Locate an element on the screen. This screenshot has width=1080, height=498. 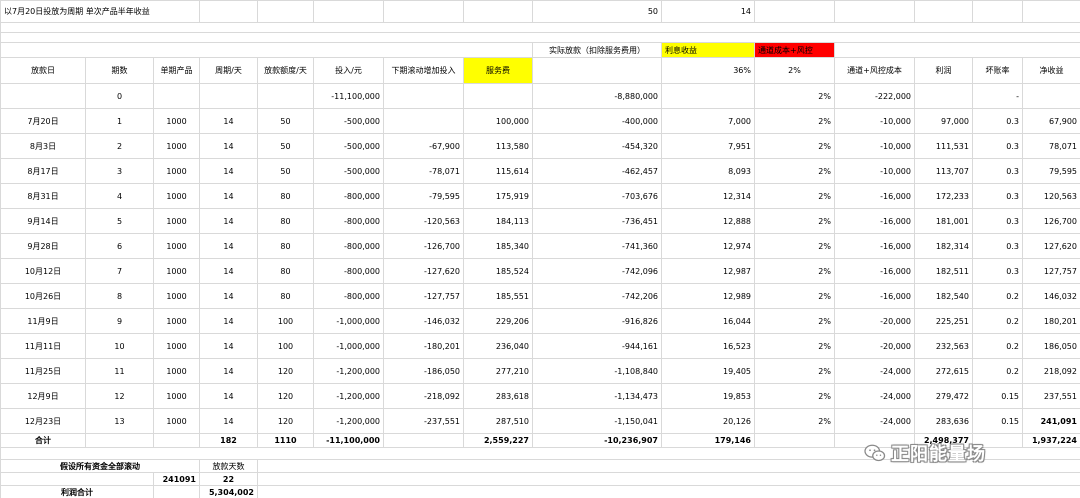
header-service-fee: 服务费 is located at coordinates (498, 70).